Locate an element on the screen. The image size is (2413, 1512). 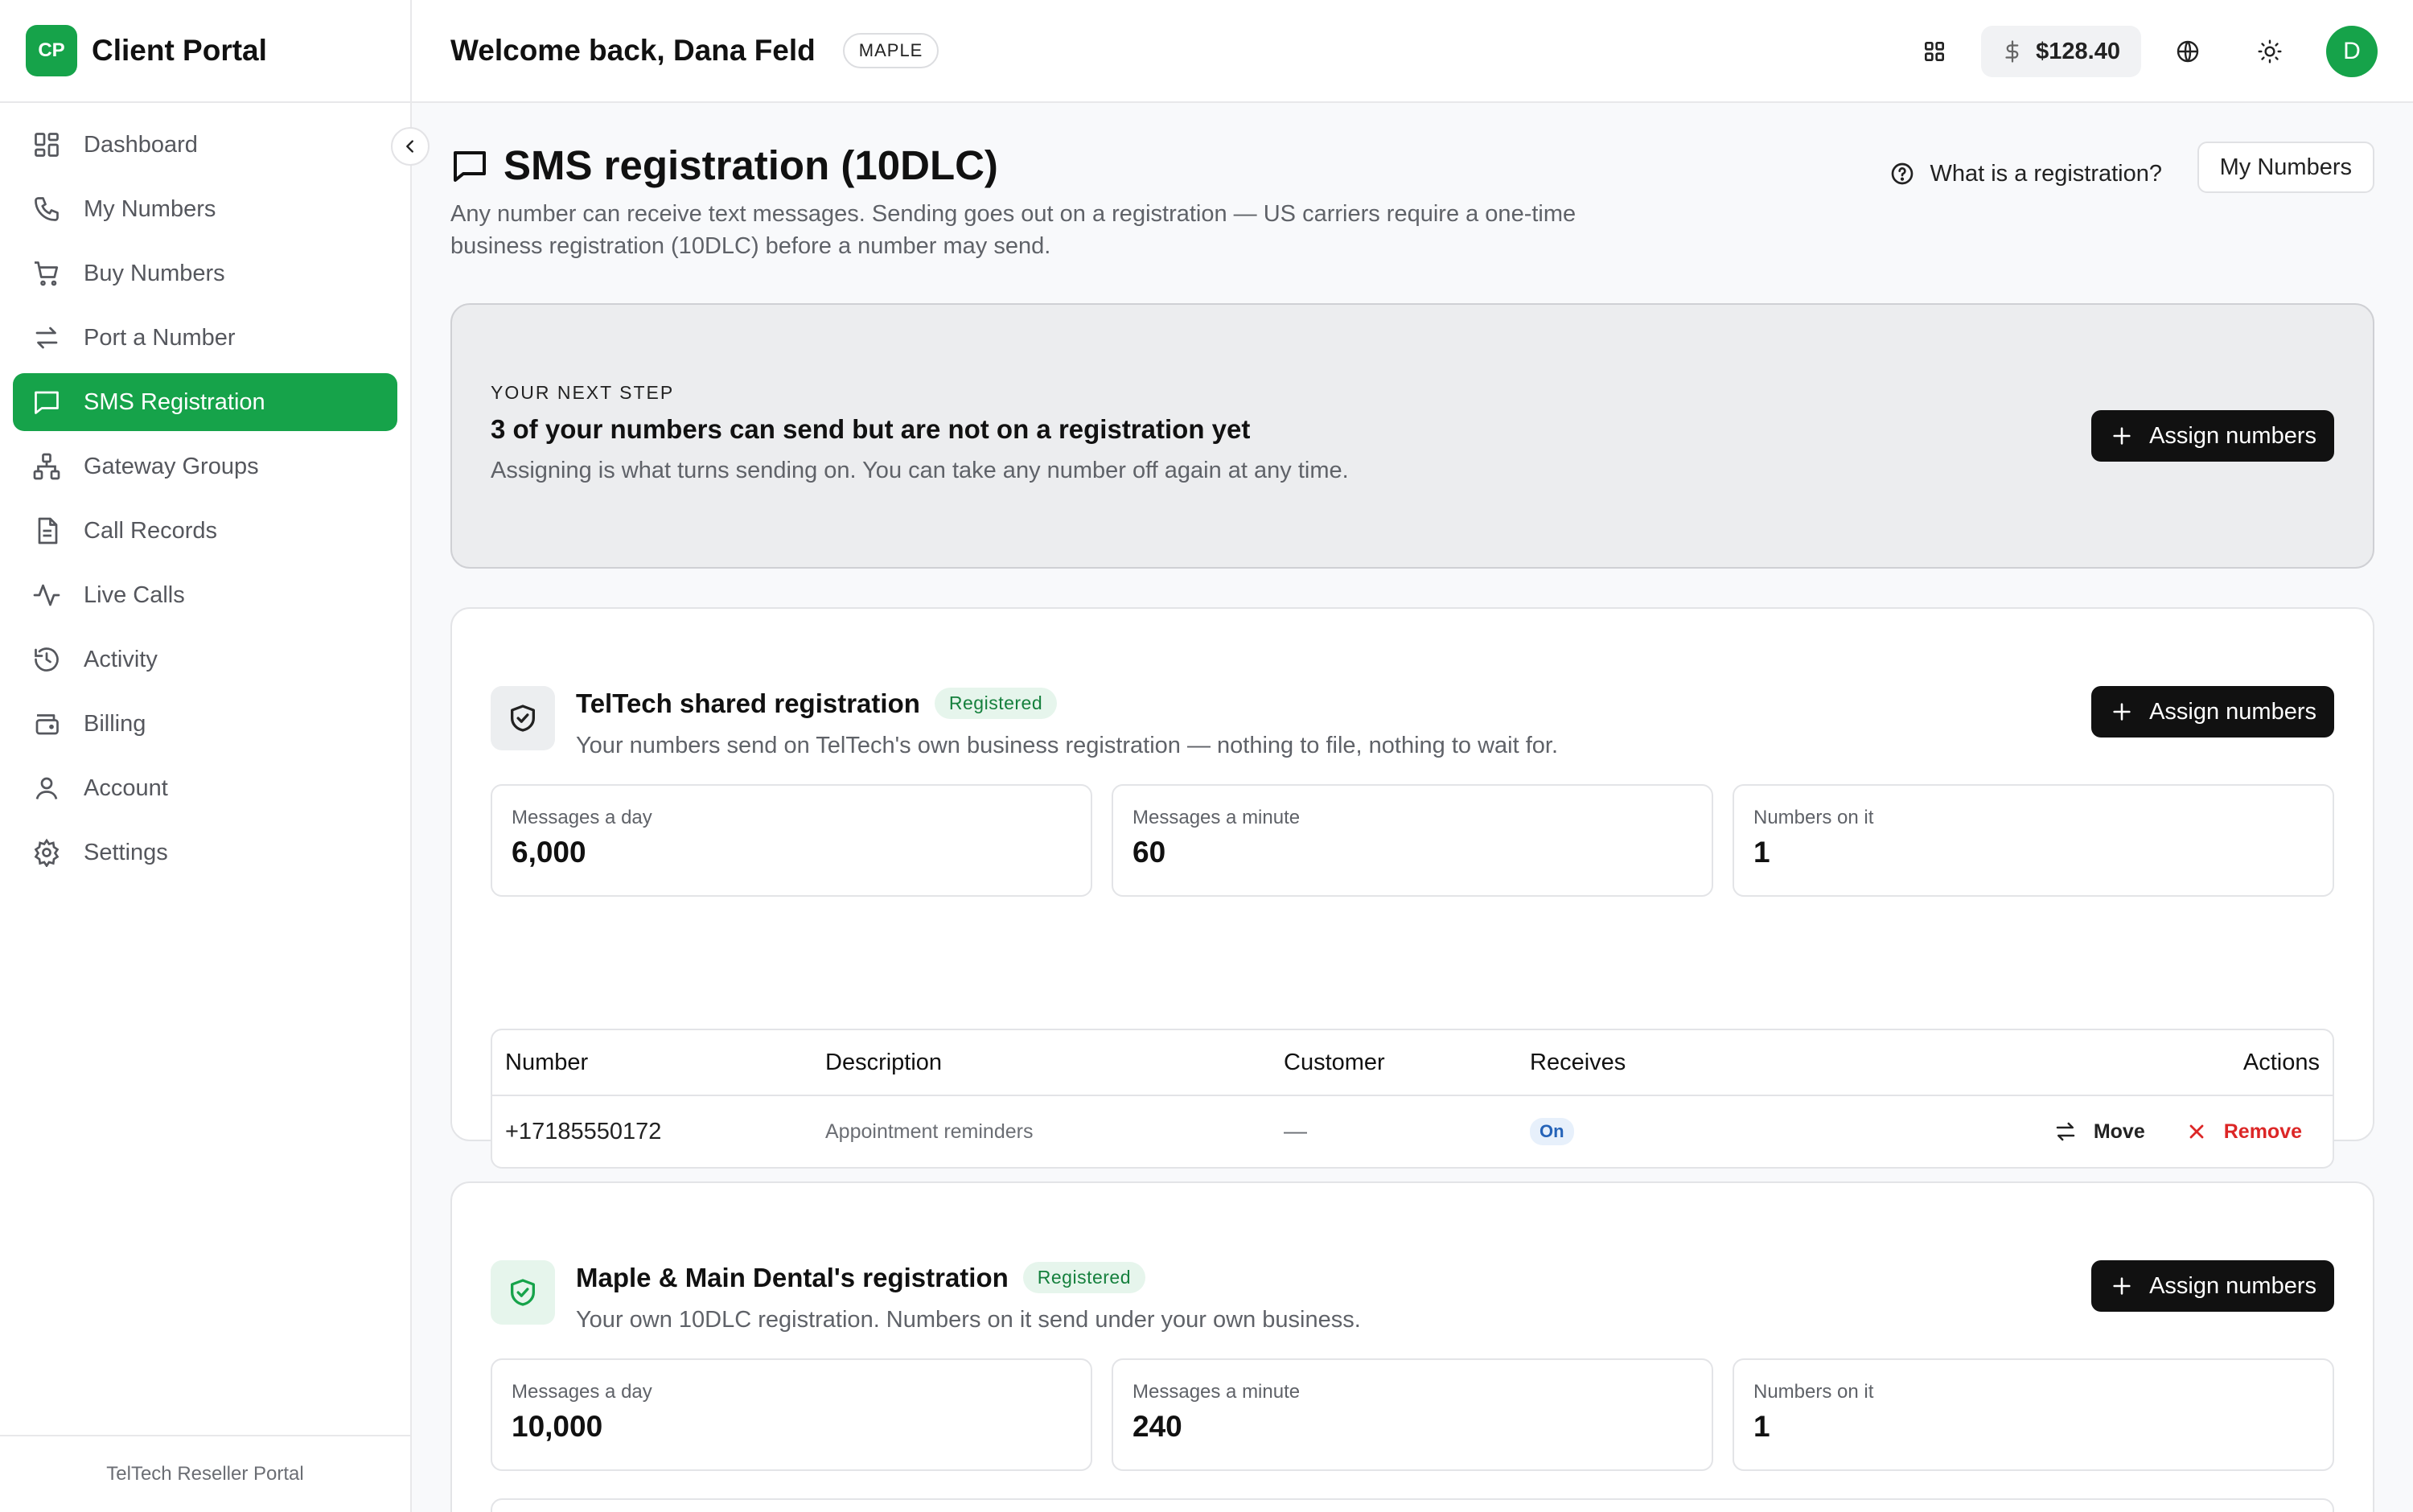
language-button is located at coordinates (2188, 52).